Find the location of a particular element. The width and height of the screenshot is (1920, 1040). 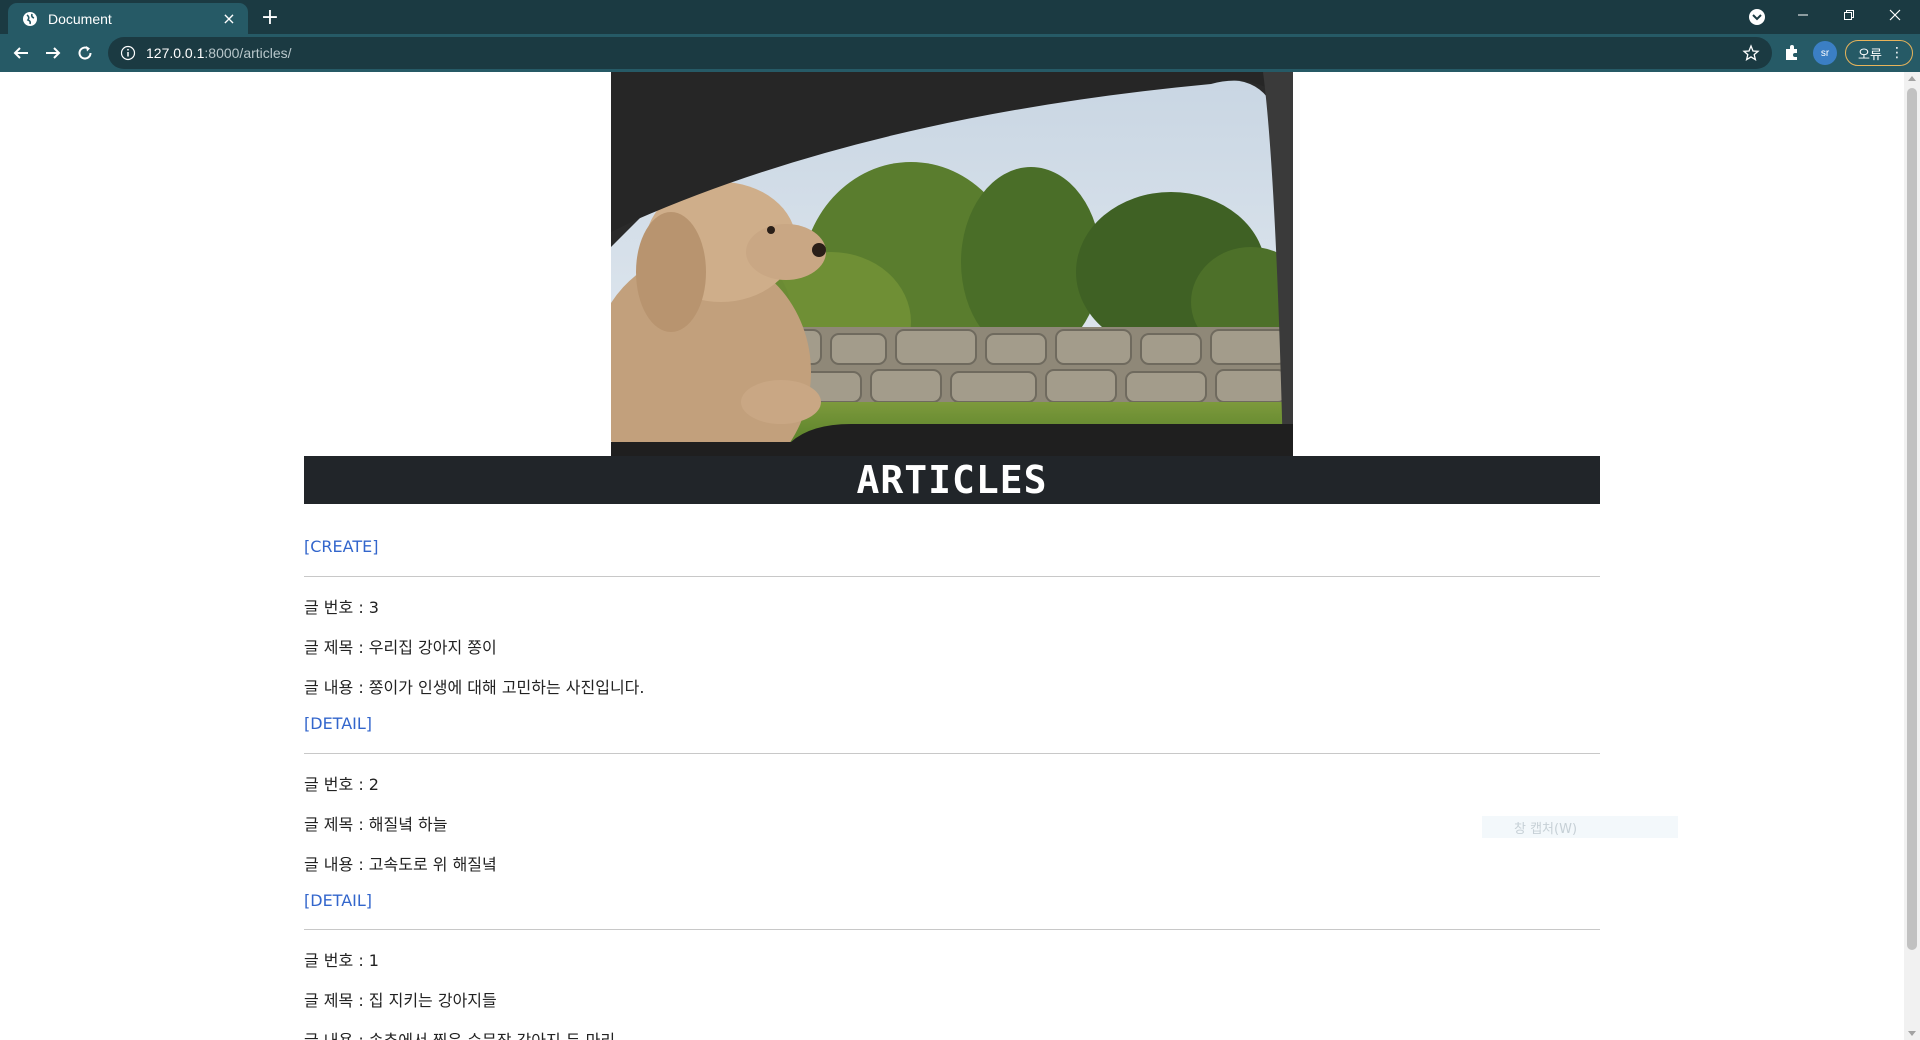

create-link: [CREATE] is located at coordinates (341, 546).